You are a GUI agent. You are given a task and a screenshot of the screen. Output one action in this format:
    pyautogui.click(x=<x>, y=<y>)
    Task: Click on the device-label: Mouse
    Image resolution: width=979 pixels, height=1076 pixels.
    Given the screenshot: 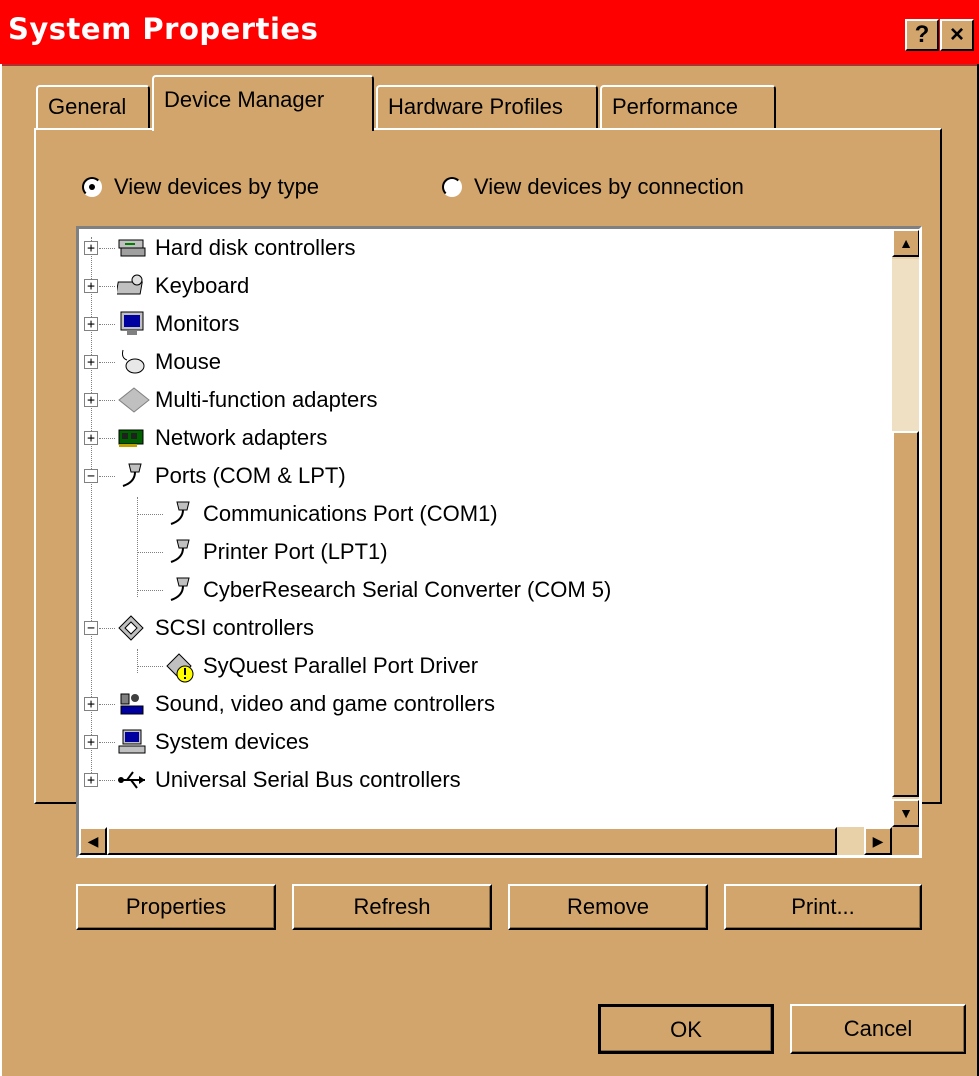 What is the action you would take?
    pyautogui.click(x=188, y=361)
    